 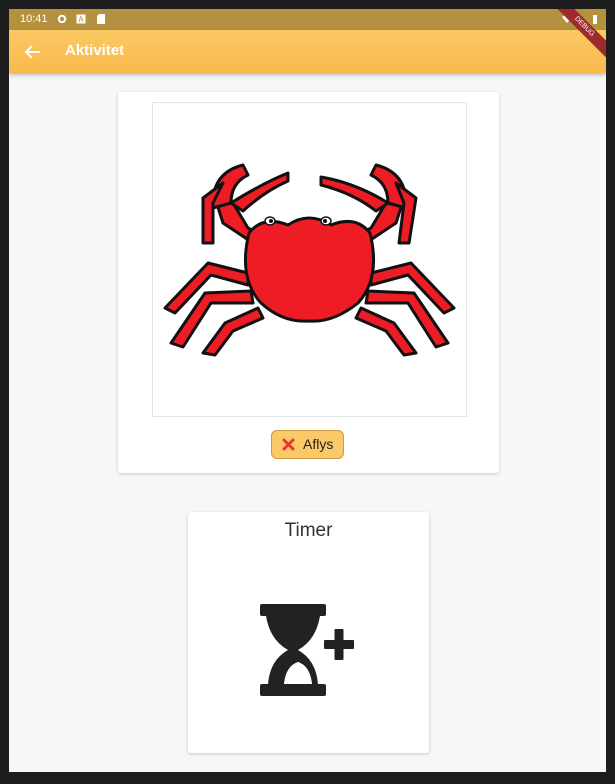 I want to click on cancel-button-label: Aflys, so click(x=318, y=444).